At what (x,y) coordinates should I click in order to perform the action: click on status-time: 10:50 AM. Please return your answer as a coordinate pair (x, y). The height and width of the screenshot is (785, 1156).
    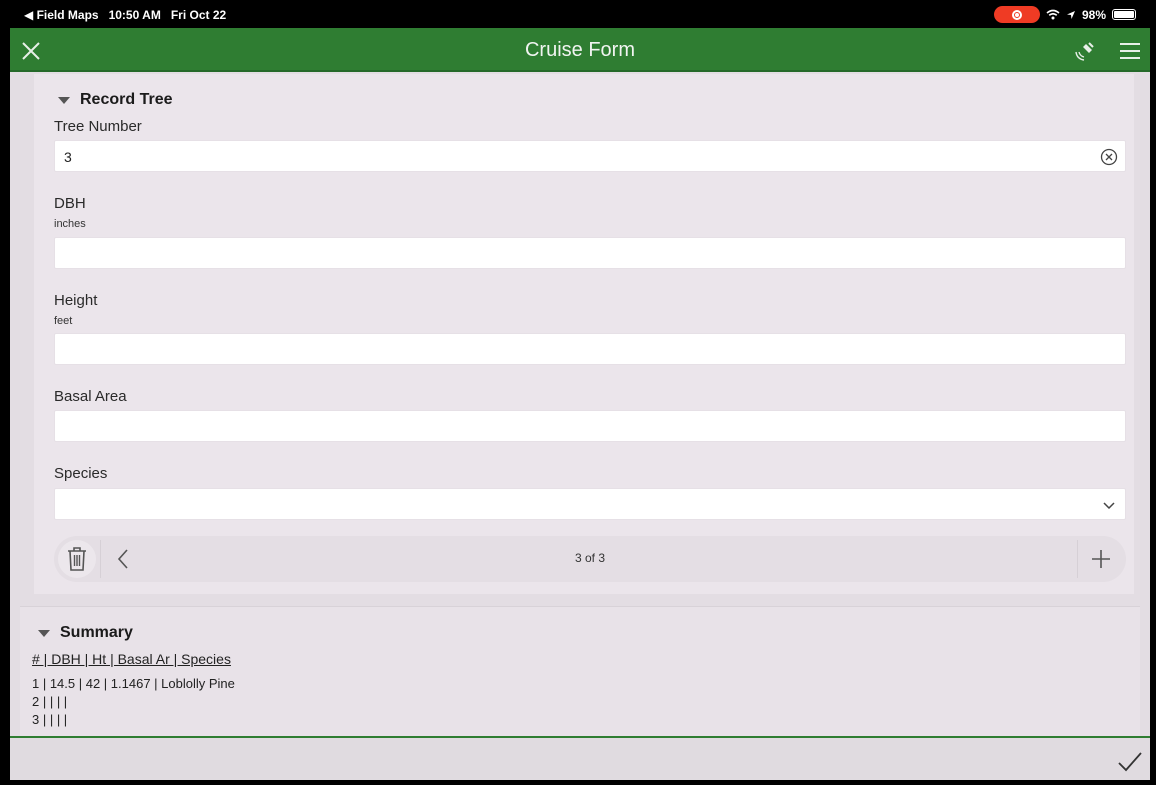
    Looking at the image, I should click on (134, 15).